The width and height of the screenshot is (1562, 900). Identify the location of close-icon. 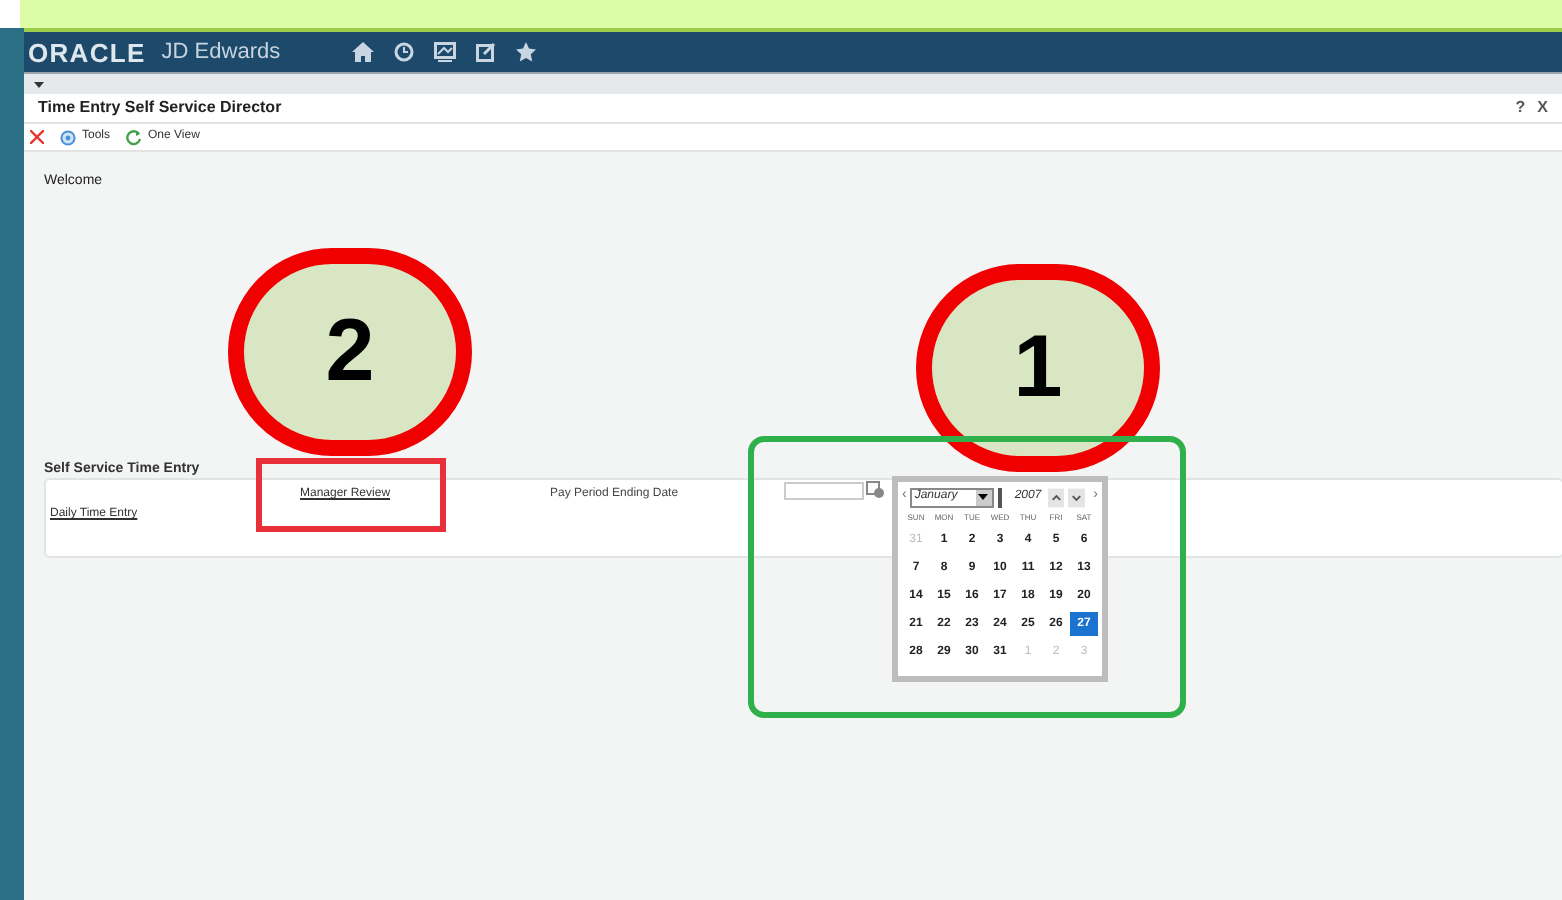
(37, 137).